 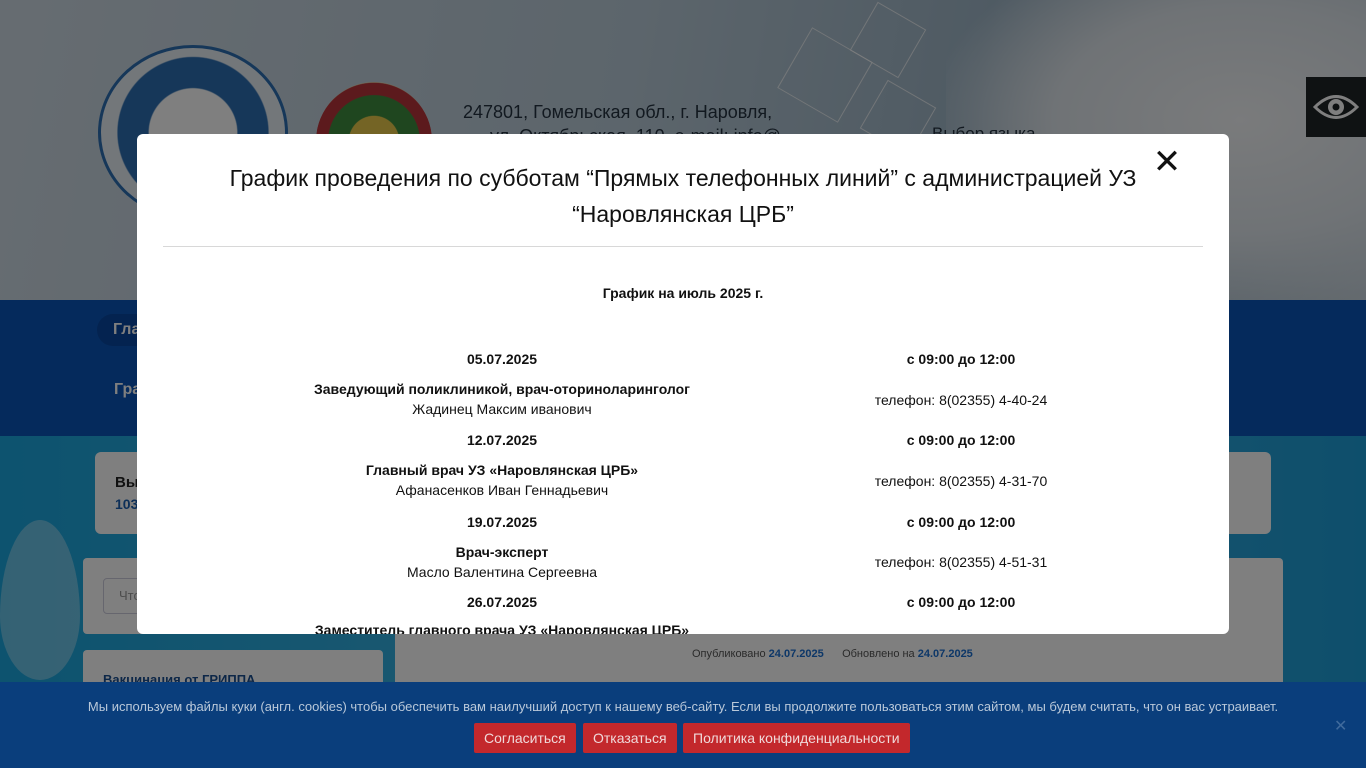 What do you see at coordinates (630, 738) in the screenshot?
I see `decline-cookies-button: Отказаться` at bounding box center [630, 738].